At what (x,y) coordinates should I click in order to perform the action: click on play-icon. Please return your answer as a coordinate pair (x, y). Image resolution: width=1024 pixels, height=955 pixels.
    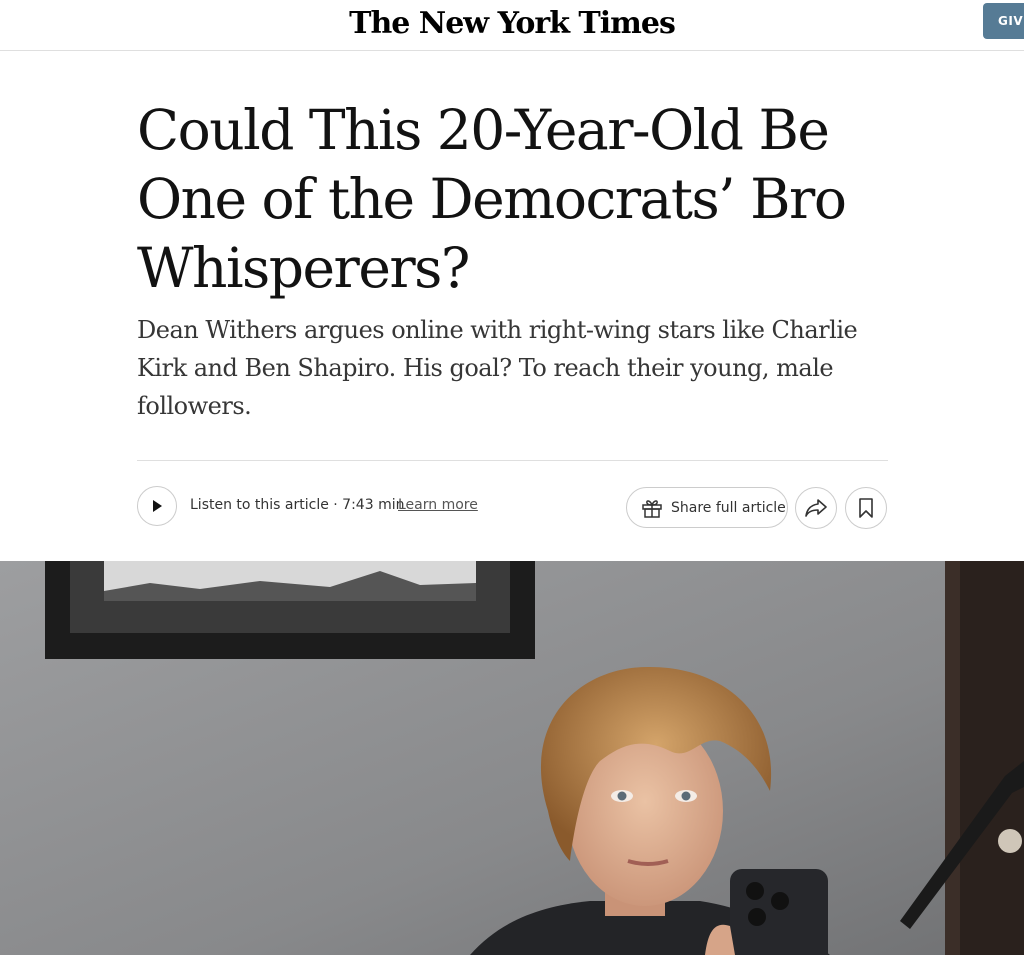
    Looking at the image, I should click on (157, 506).